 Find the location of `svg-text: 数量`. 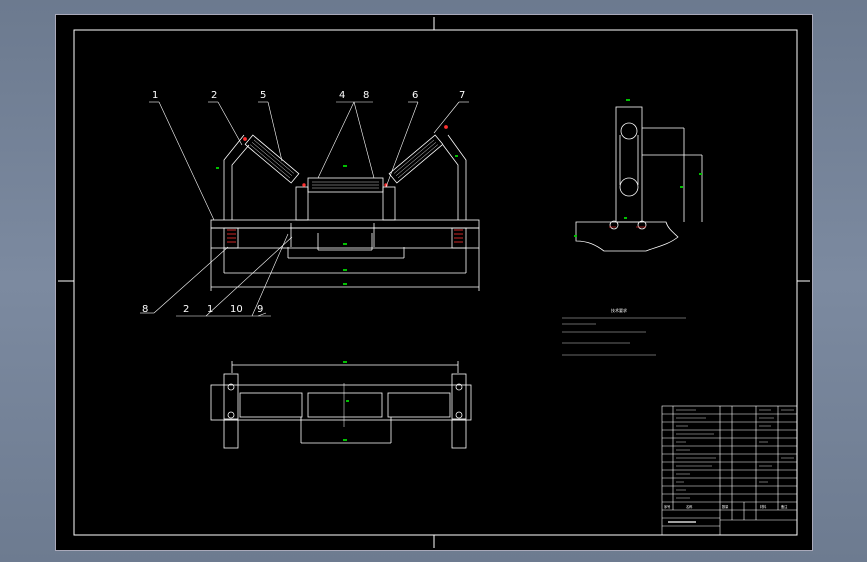

svg-text: 数量 is located at coordinates (725, 506).